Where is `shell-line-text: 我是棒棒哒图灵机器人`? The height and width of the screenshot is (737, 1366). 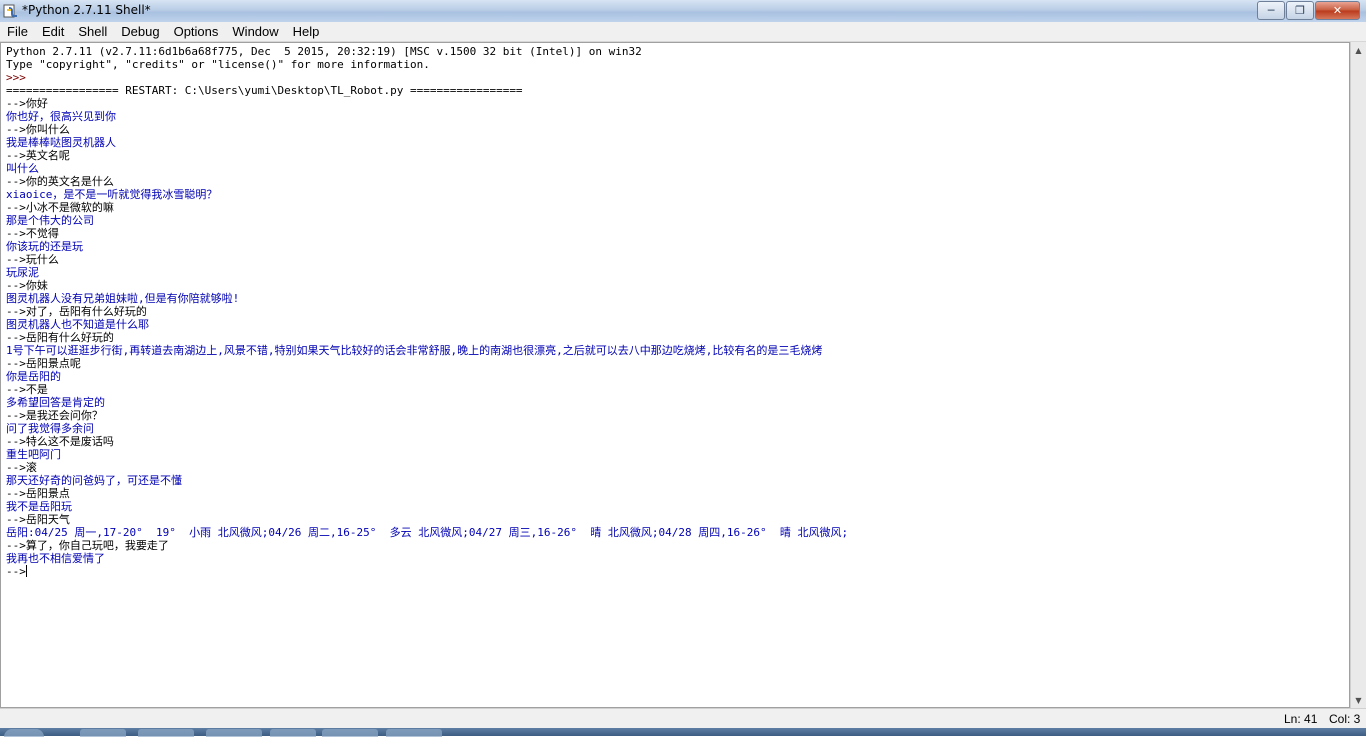
shell-line-text: 我是棒棒哒图灵机器人 is located at coordinates (61, 142).